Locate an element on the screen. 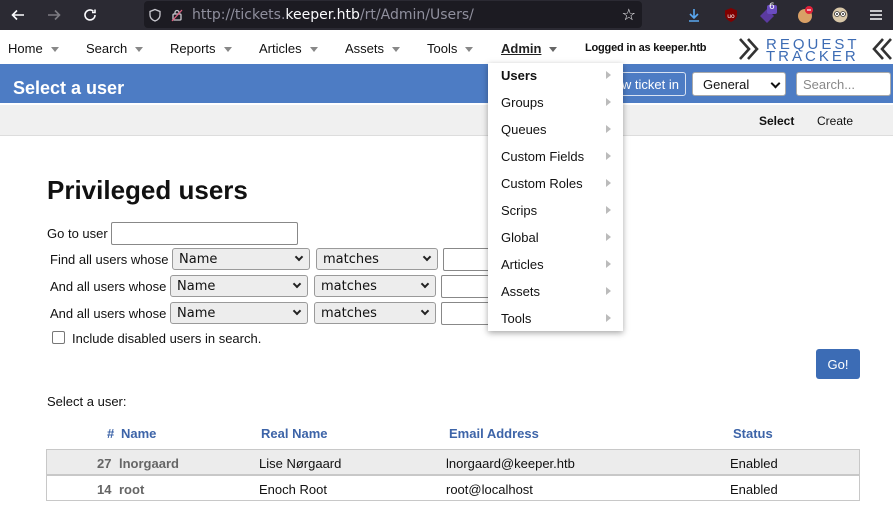  go-button: Go! is located at coordinates (838, 364).